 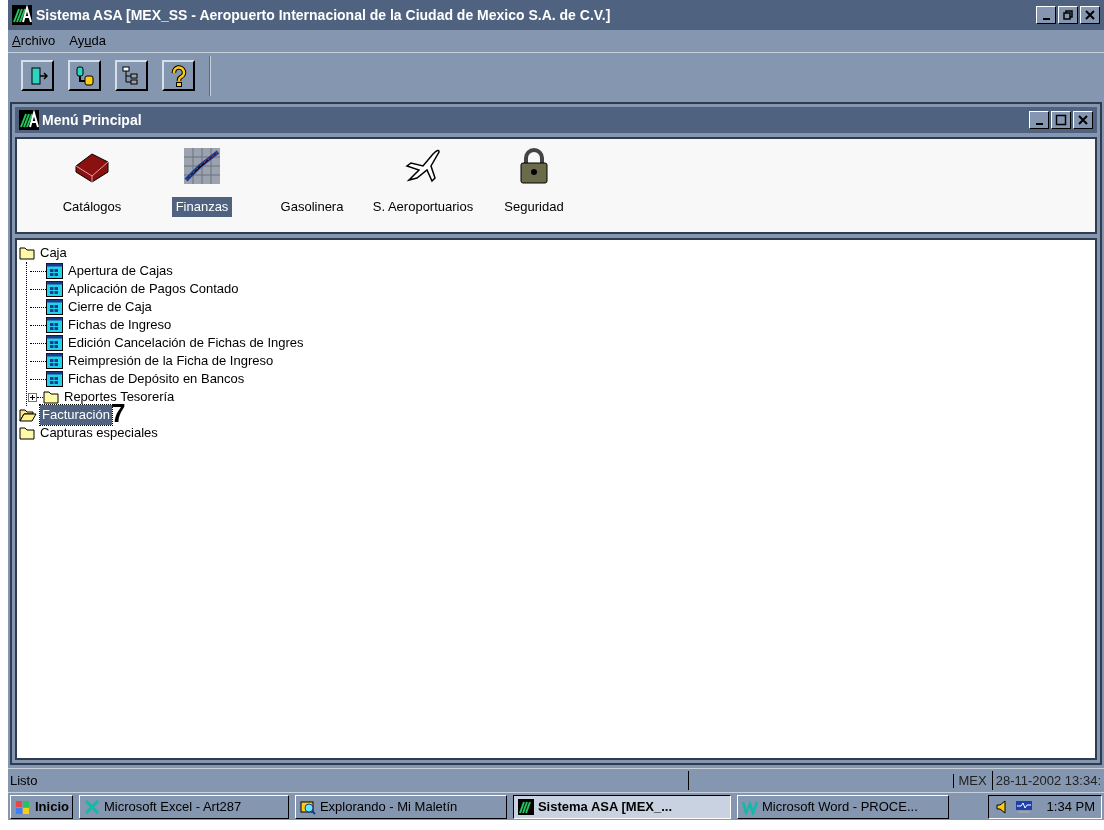 I want to click on plus-icon, so click(x=32, y=397).